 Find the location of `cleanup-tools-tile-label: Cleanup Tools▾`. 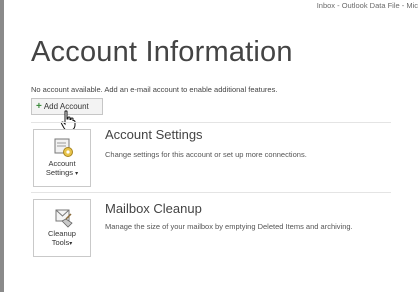

cleanup-tools-tile-label: Cleanup Tools▾ is located at coordinates (62, 239).